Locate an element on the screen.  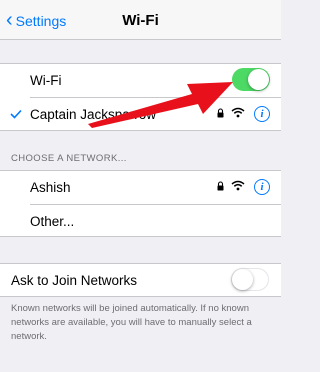
wifi-icon is located at coordinates (238, 185).